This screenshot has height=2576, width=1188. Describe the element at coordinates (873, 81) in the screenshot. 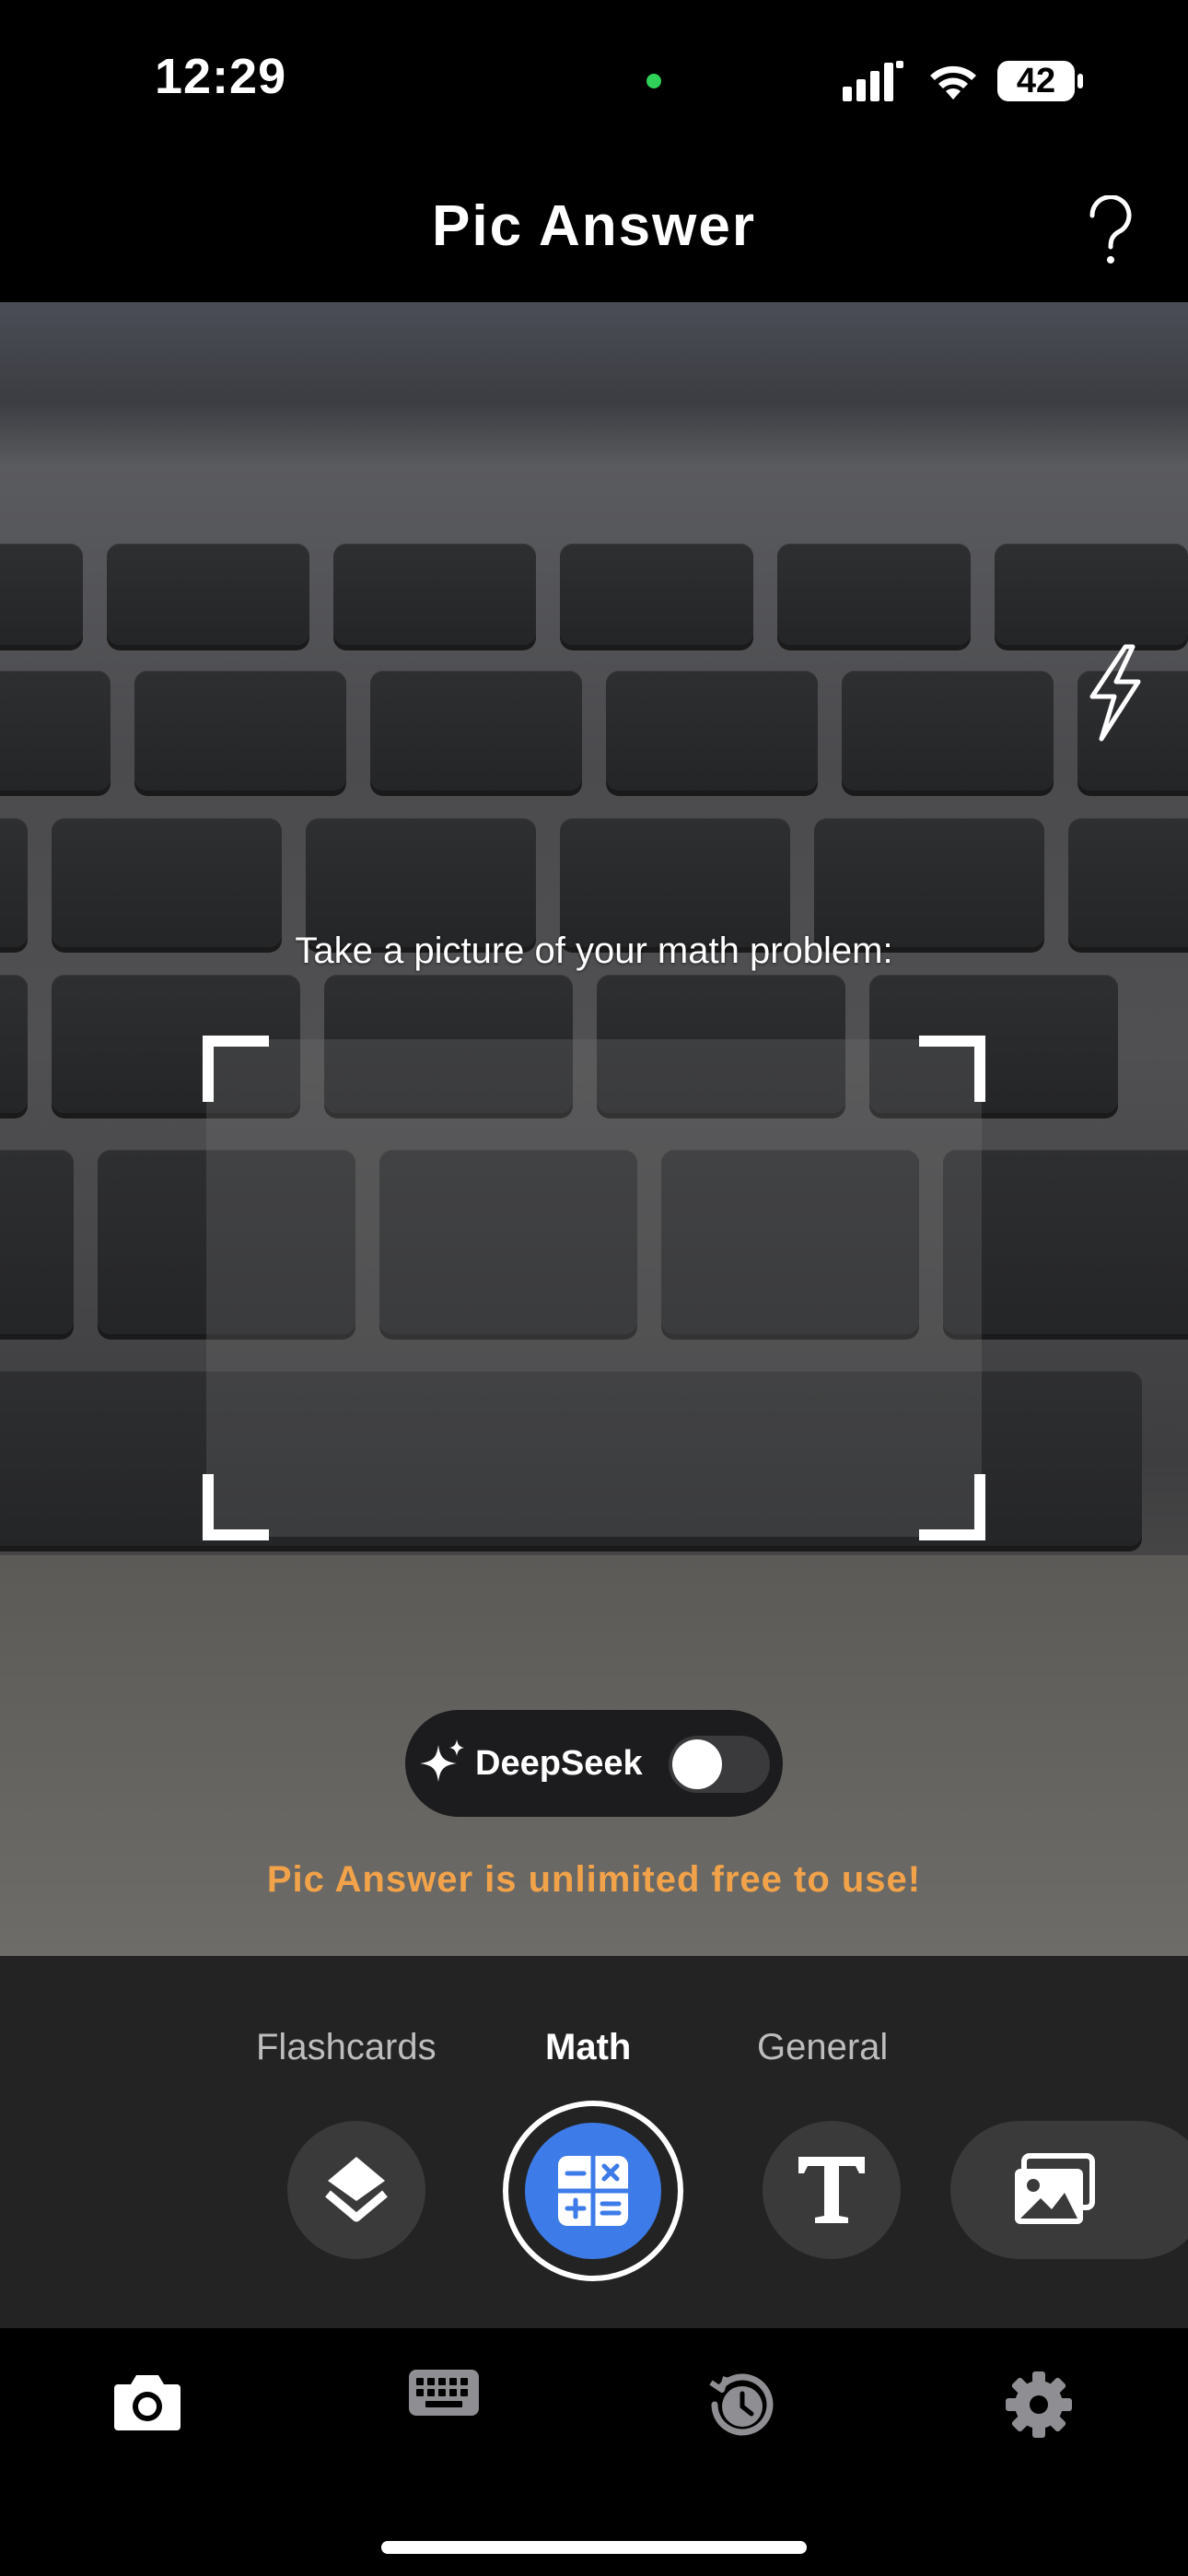

I see `cellular-signal-icon` at that location.